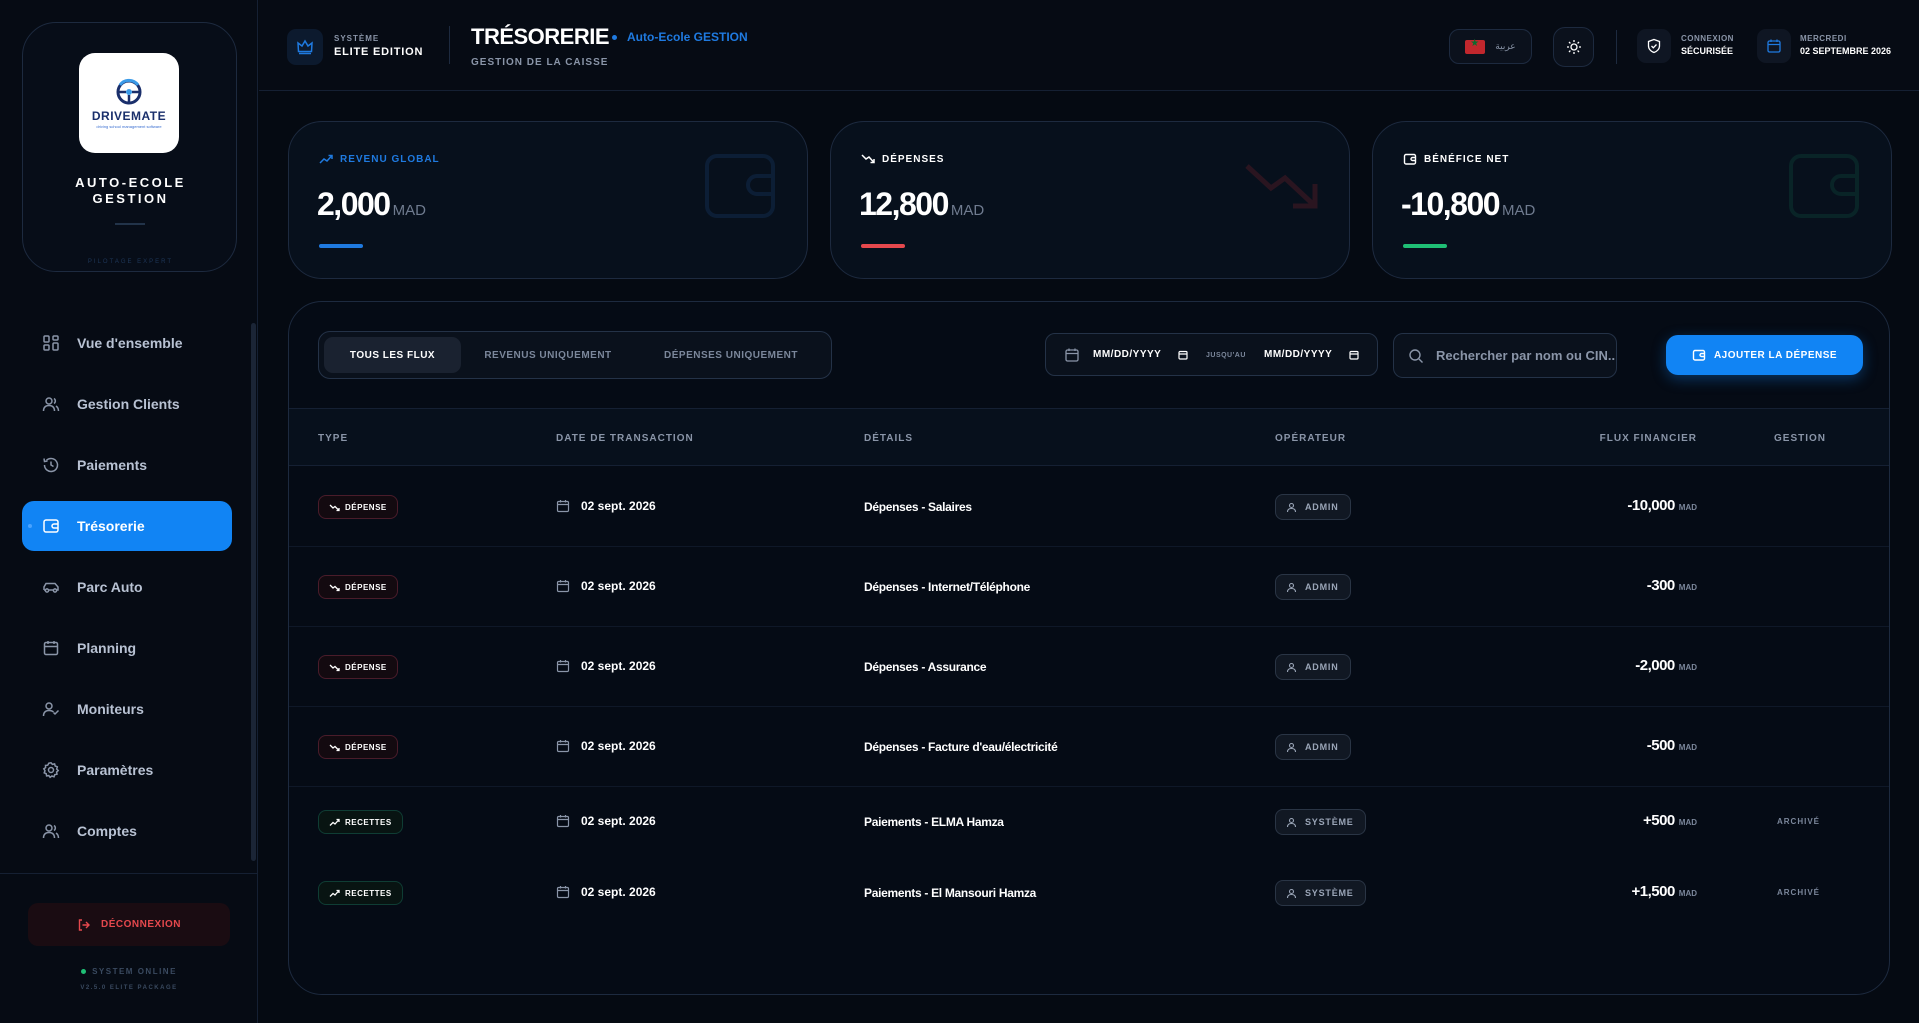  I want to click on archived-status: ARCHIVÉ, so click(1799, 821).